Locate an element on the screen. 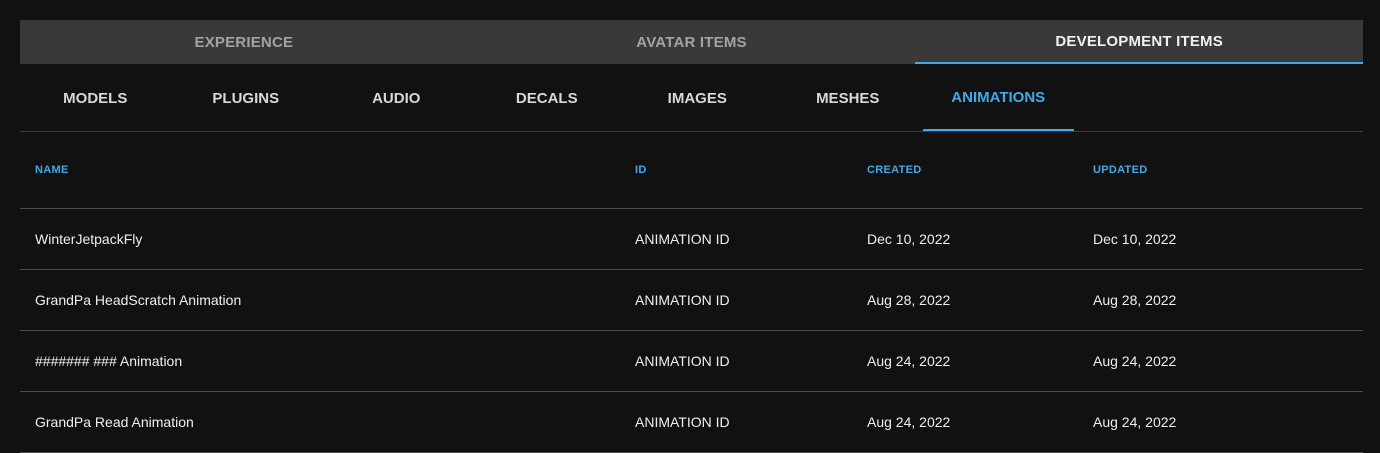 This screenshot has width=1380, height=453. asset-name: GrandPa Read Animation is located at coordinates (320, 422).